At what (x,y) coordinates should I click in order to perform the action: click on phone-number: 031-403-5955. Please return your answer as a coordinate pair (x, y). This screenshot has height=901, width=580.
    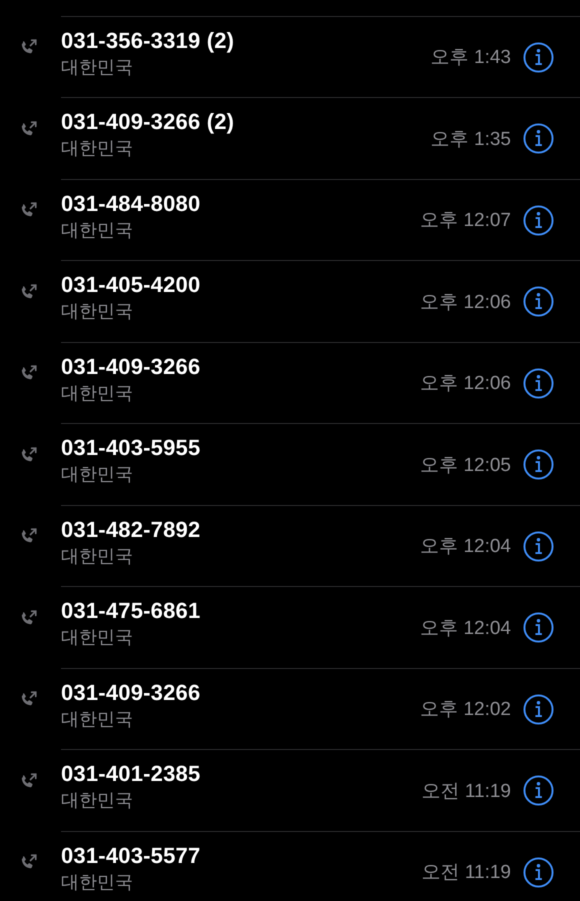
    Looking at the image, I should click on (130, 448).